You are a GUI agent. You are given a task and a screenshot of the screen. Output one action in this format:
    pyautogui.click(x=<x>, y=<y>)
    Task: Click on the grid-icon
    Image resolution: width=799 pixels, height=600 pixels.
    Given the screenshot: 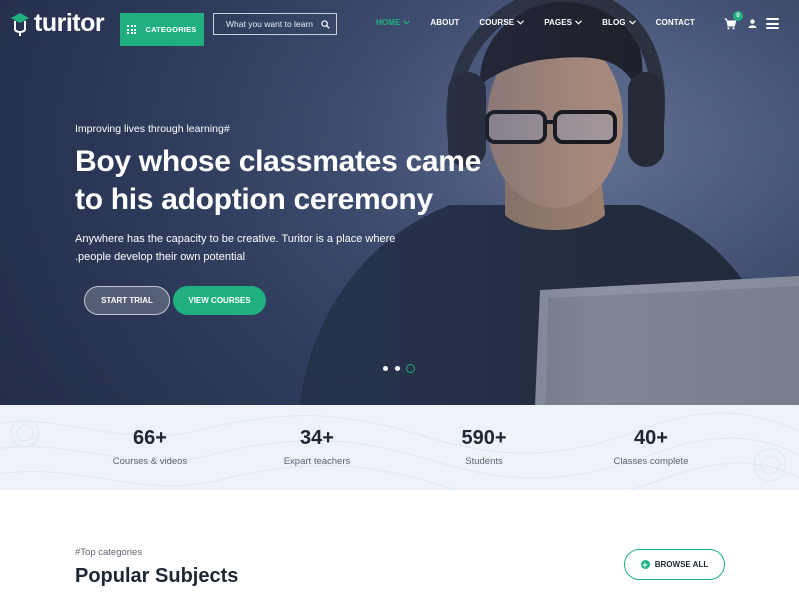 What is the action you would take?
    pyautogui.click(x=132, y=29)
    